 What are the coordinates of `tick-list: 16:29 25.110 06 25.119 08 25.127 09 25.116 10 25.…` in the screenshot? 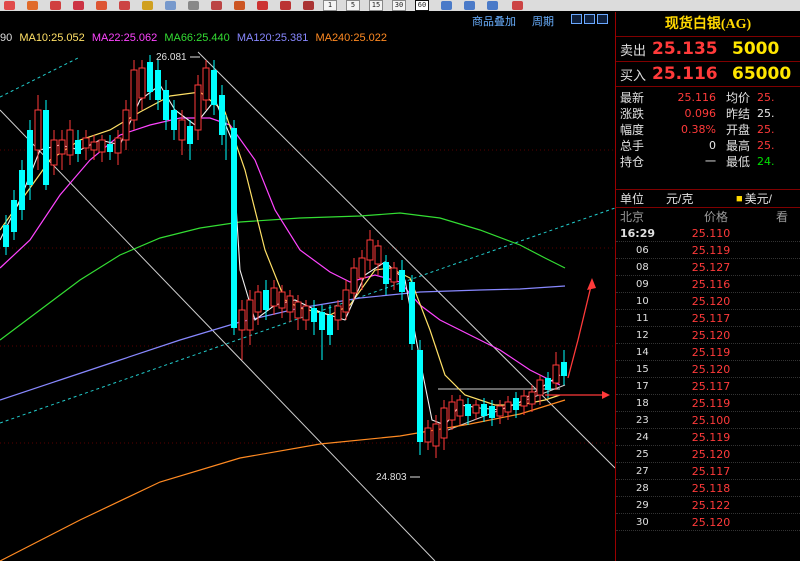 It's located at (708, 378).